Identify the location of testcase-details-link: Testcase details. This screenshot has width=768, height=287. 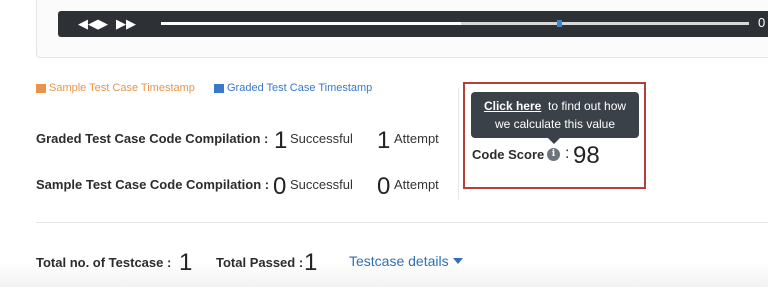
(406, 261).